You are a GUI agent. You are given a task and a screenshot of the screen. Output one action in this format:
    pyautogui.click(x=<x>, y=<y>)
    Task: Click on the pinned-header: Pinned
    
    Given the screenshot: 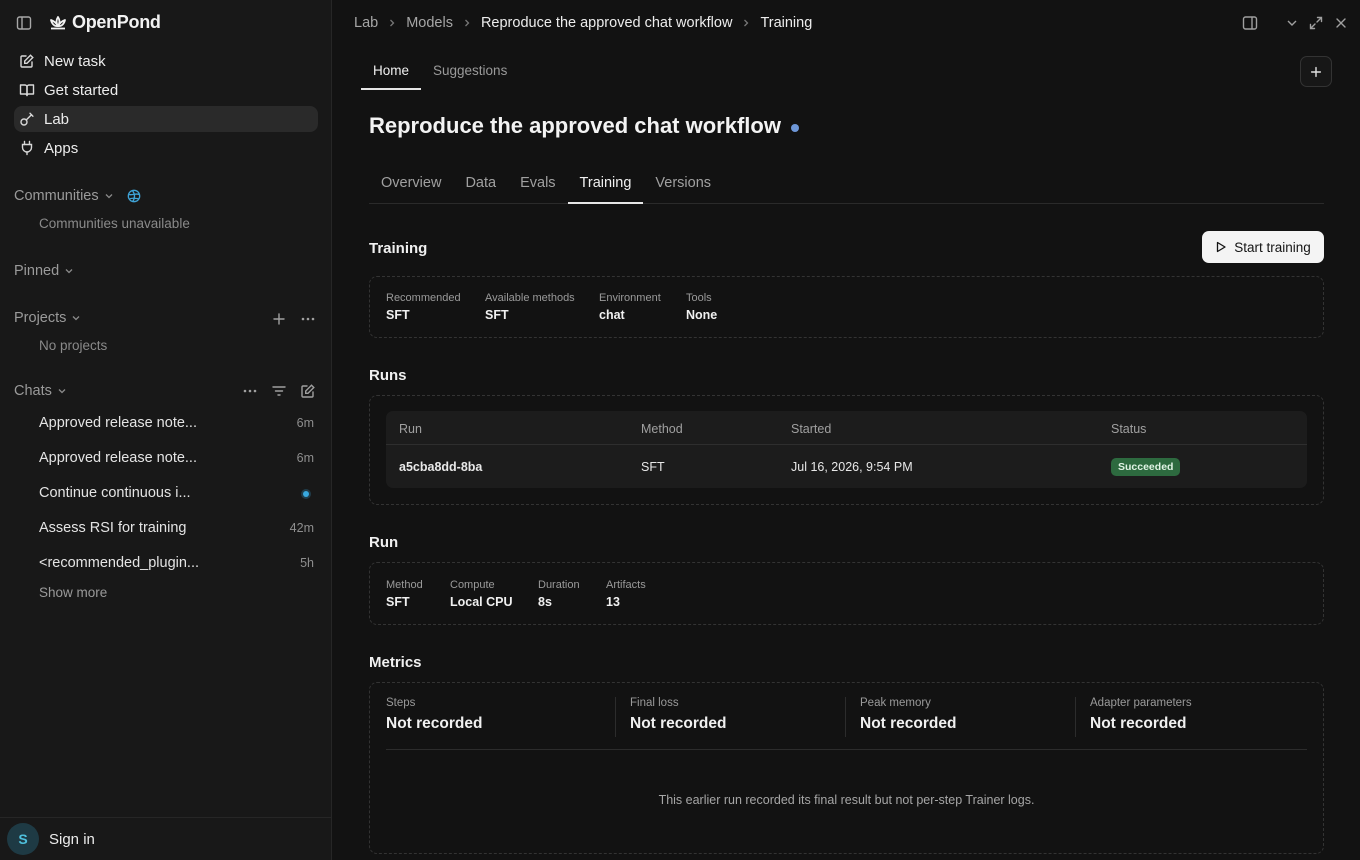 What is the action you would take?
    pyautogui.click(x=44, y=271)
    